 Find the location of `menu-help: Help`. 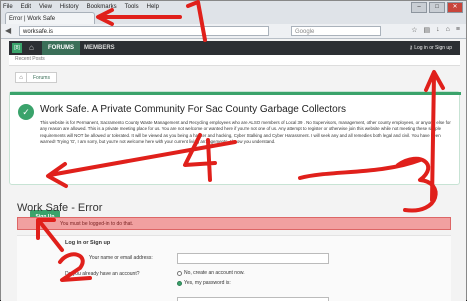

menu-help: Help is located at coordinates (153, 7).